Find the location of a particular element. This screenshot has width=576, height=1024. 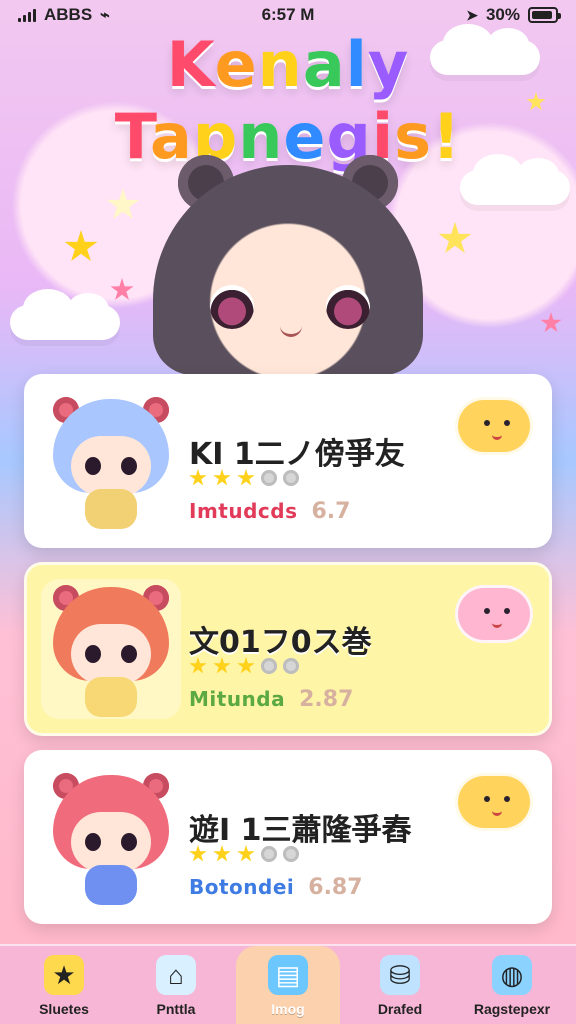

tab-item: ⛁ Drafed is located at coordinates (400, 985).